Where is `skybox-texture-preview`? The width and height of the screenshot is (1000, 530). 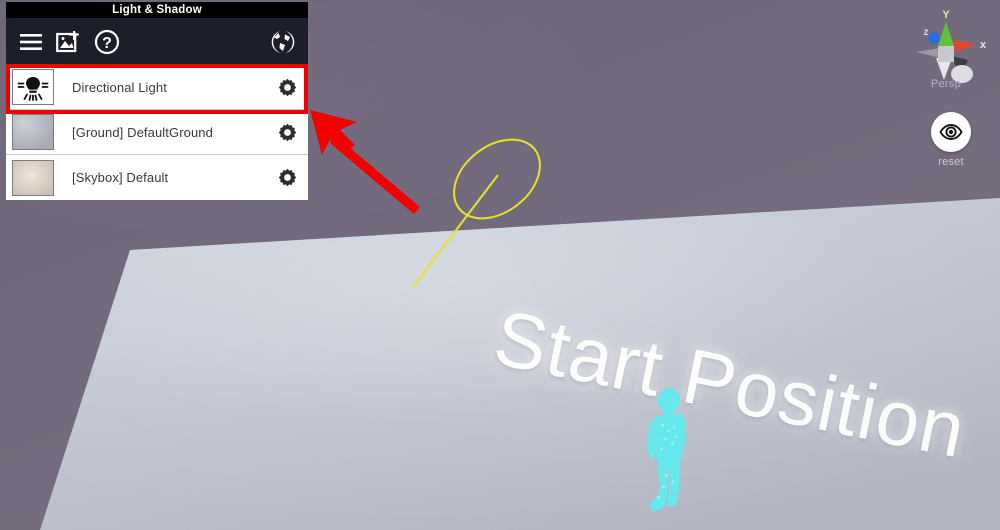 skybox-texture-preview is located at coordinates (33, 177).